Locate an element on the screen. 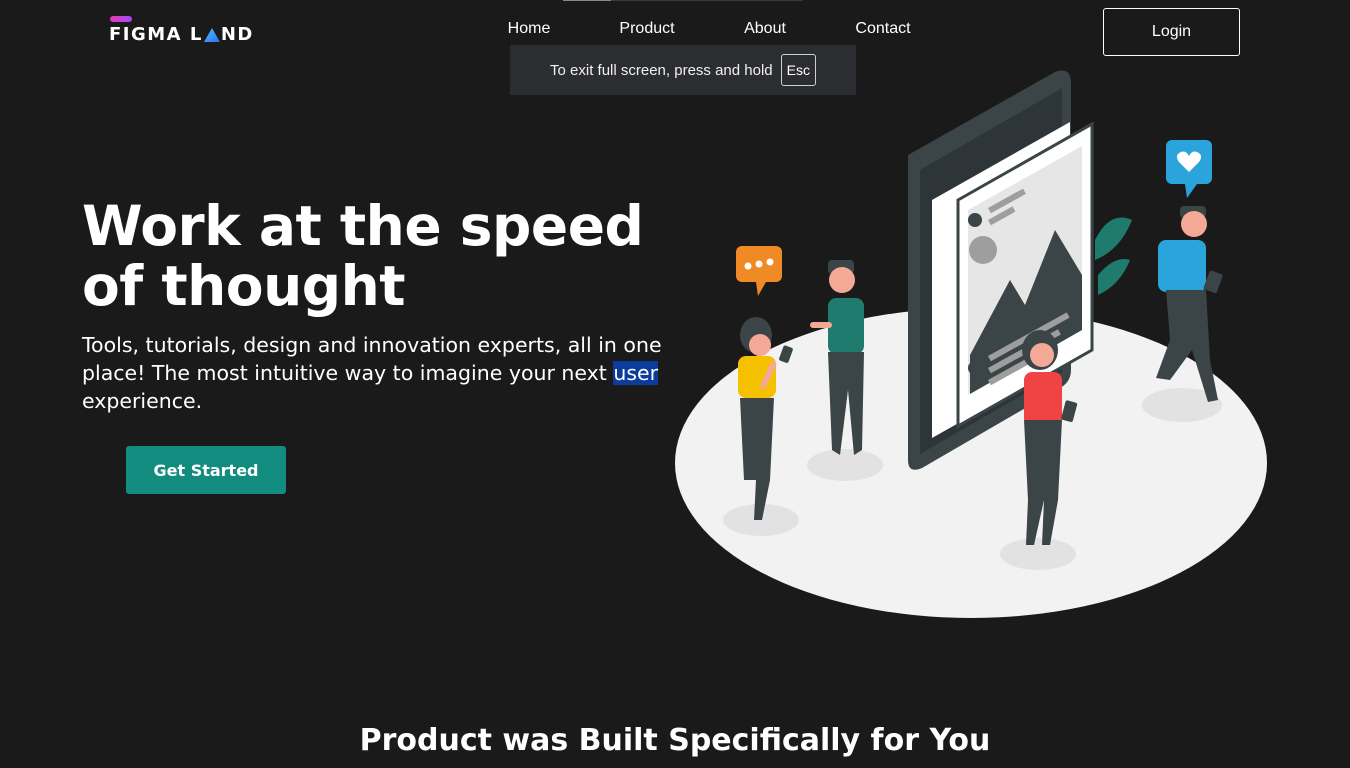 The width and height of the screenshot is (1350, 768). hero-subtitle-end: experience. is located at coordinates (142, 401).